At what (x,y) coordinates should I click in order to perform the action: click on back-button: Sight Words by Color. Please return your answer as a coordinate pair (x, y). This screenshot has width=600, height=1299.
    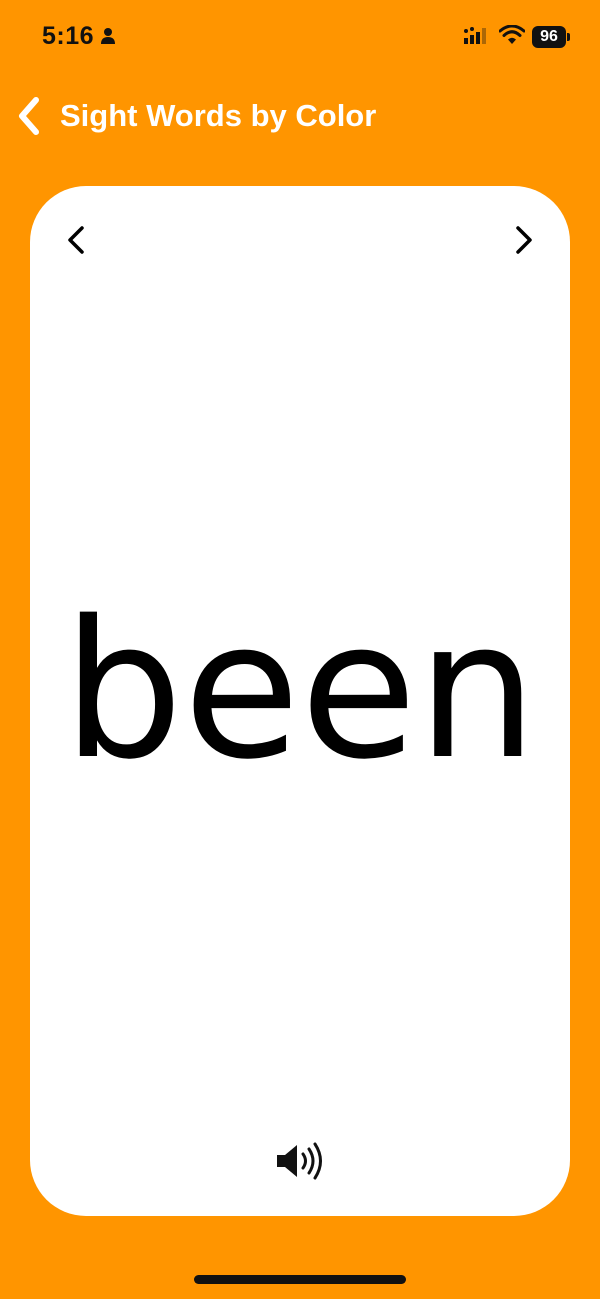
    Looking at the image, I should click on (194, 116).